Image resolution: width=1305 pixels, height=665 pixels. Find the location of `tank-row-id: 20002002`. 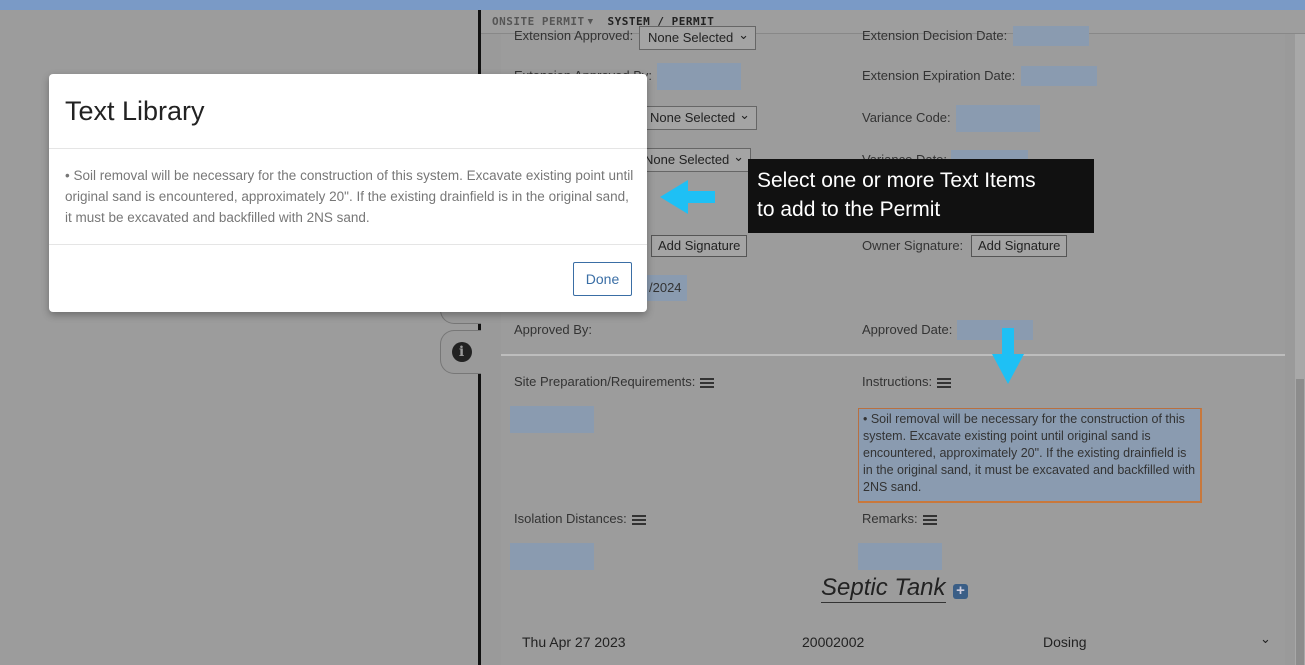

tank-row-id: 20002002 is located at coordinates (833, 642).